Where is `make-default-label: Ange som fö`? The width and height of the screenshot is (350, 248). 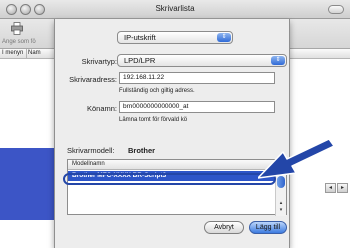 make-default-label: Ange som fö is located at coordinates (19, 42).